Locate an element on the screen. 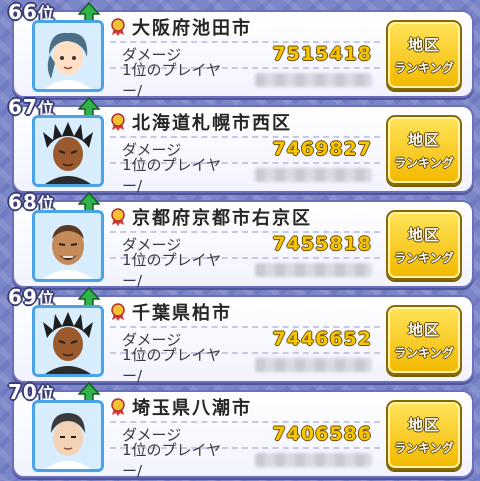 This screenshot has height=481, width=480. damage-value: 7406586 is located at coordinates (322, 434).